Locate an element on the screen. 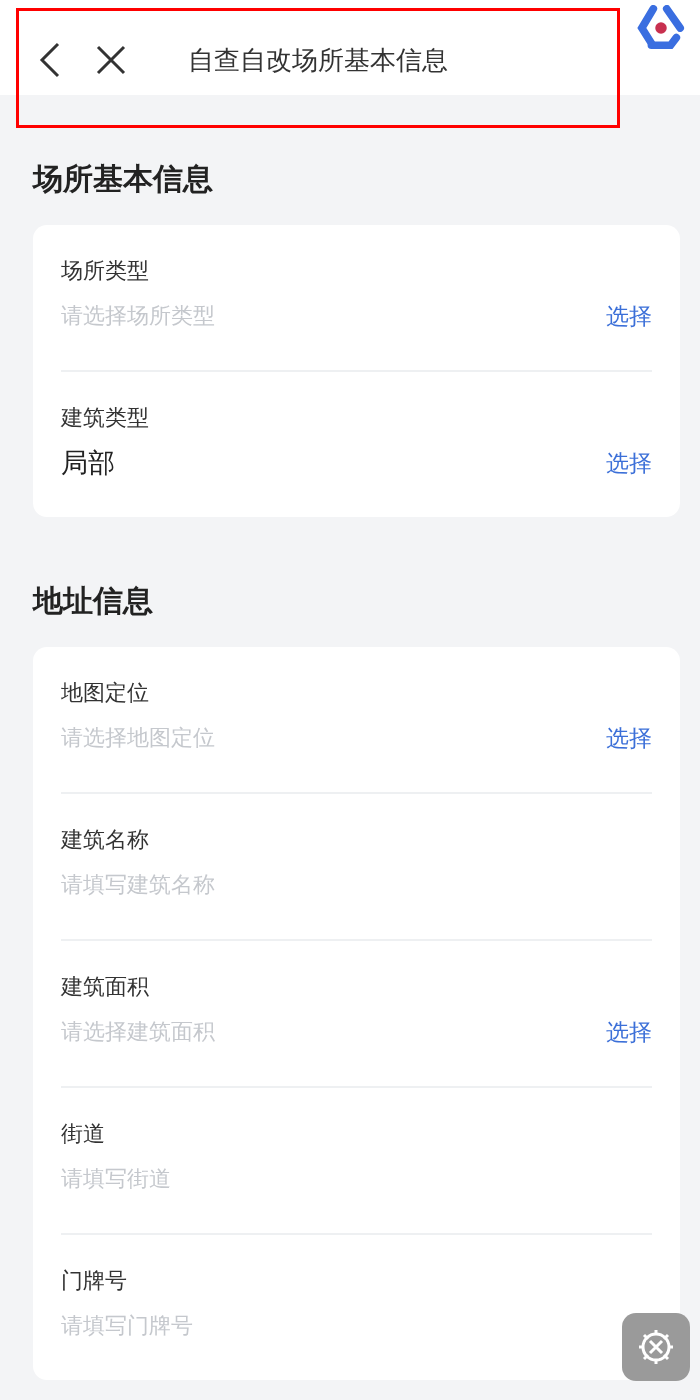 Image resolution: width=700 pixels, height=1400 pixels. input-field: 请填写建筑名称 is located at coordinates (138, 885).